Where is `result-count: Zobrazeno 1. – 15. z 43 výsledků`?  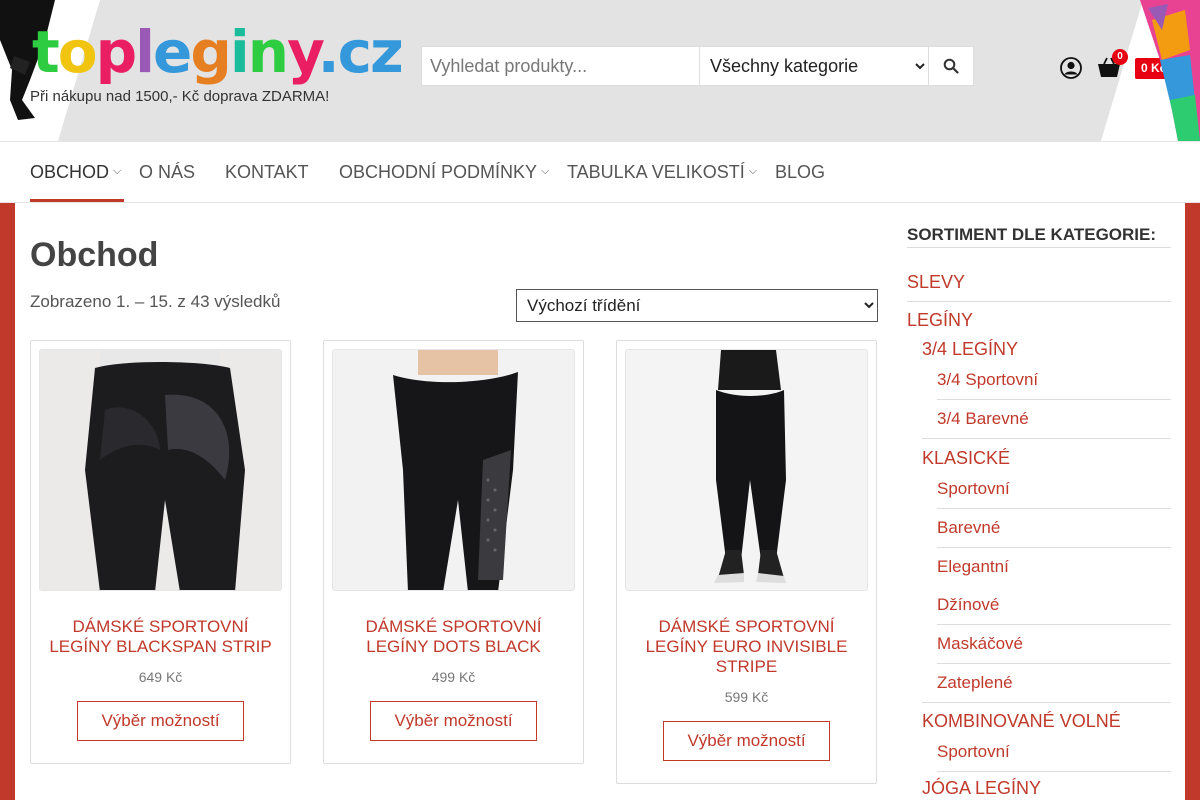
result-count: Zobrazeno 1. – 15. z 43 výsledků is located at coordinates (155, 301).